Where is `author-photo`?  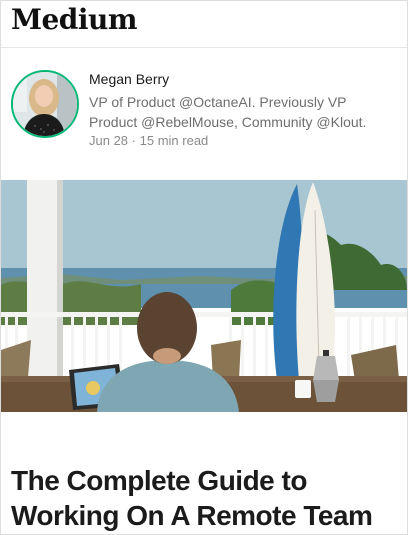
author-photo is located at coordinates (45, 104).